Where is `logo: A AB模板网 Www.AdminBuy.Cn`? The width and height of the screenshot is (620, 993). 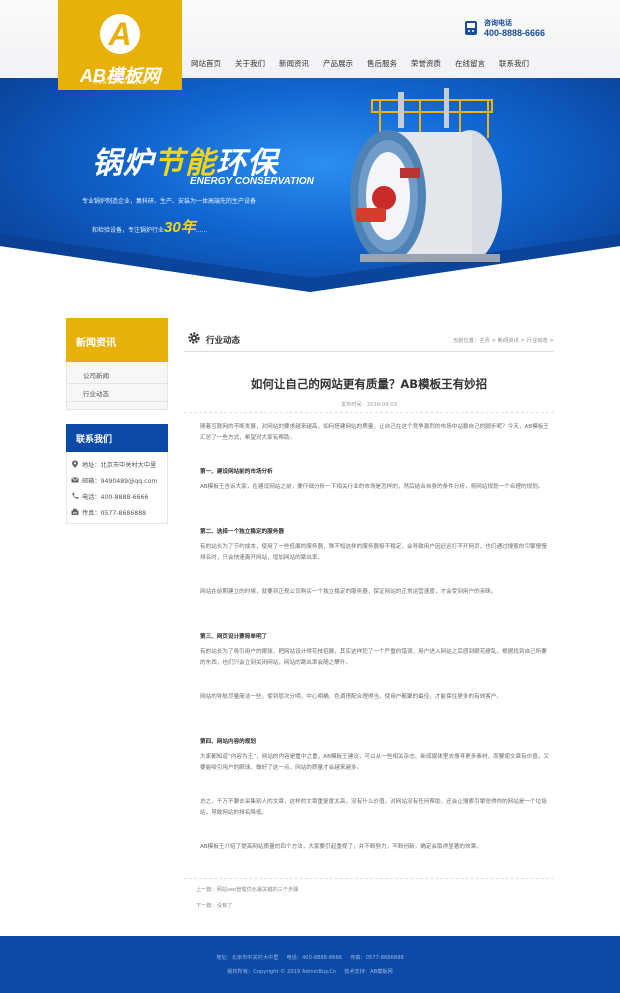 logo: A AB模板网 Www.AdminBuy.Cn is located at coordinates (120, 45).